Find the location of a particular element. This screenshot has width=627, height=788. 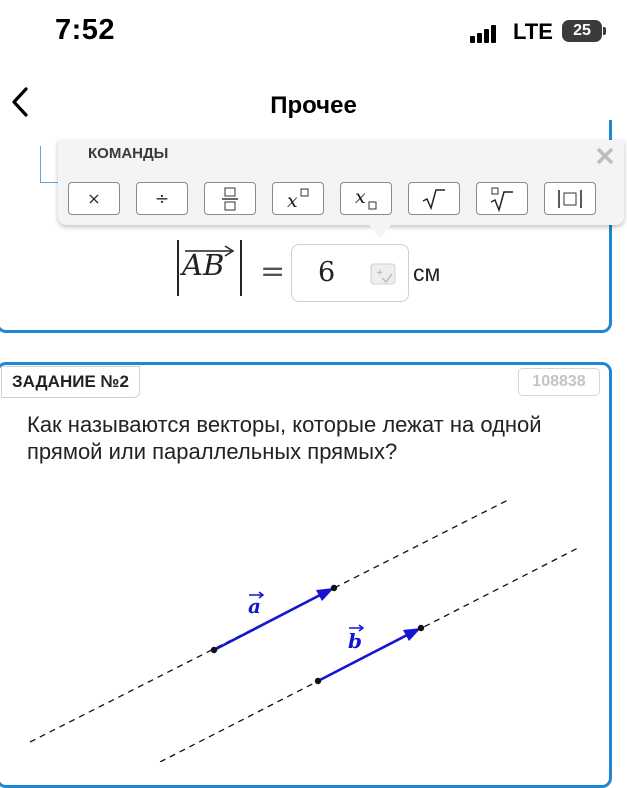

vector-a-start-point is located at coordinates (214, 650).